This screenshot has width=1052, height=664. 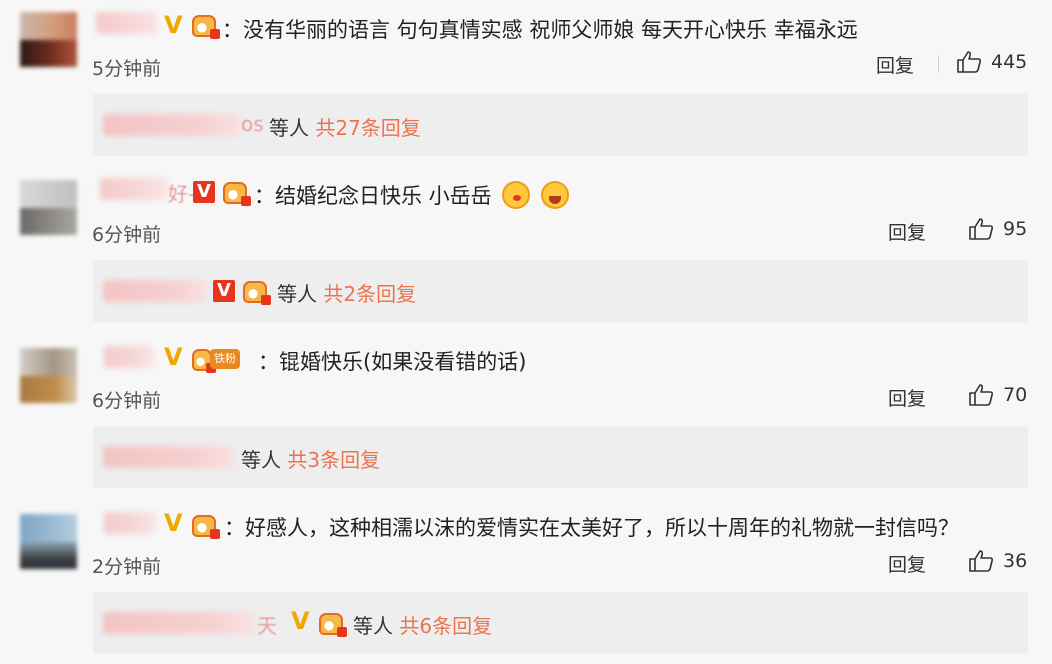 I want to click on cry-emoji-icon, so click(x=555, y=195).